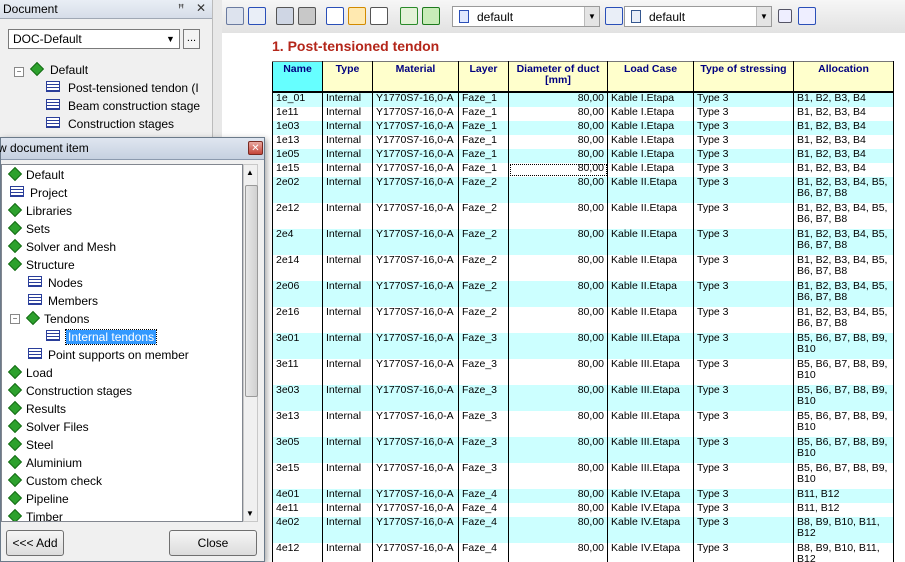 This screenshot has width=905, height=562. I want to click on document-item-tree-item: Project, so click(38, 193).